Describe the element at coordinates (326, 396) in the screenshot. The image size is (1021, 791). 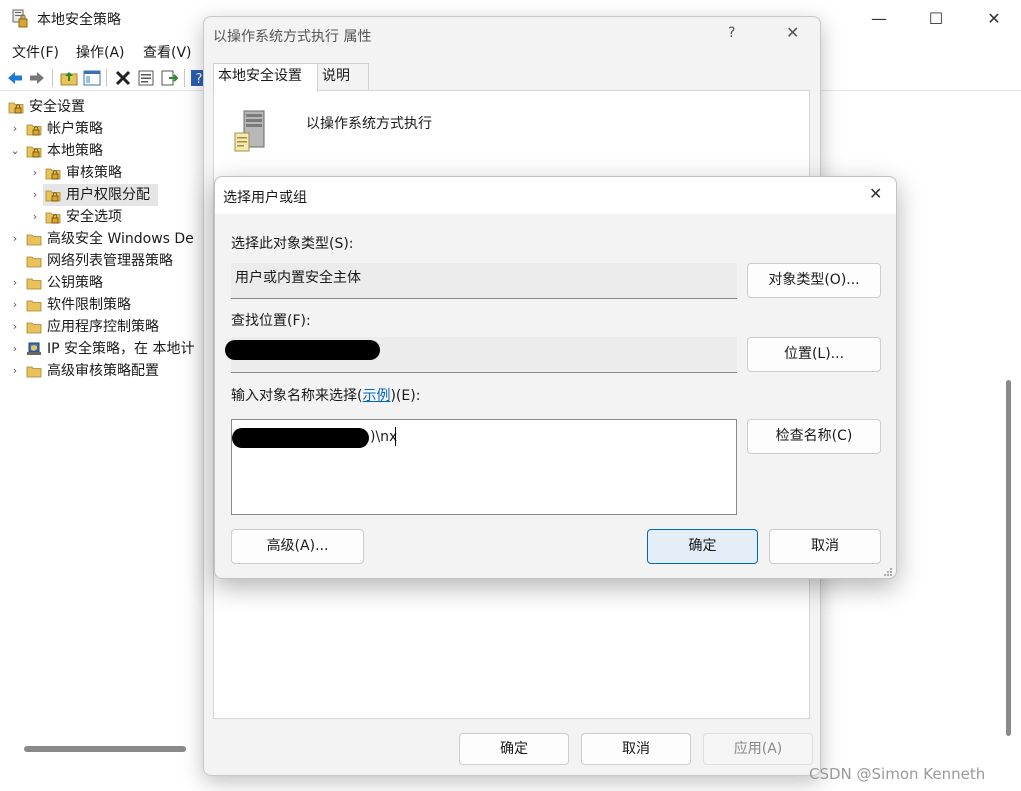
I see `object-names-label: 输入对象名称来选择(示例)(E):` at that location.